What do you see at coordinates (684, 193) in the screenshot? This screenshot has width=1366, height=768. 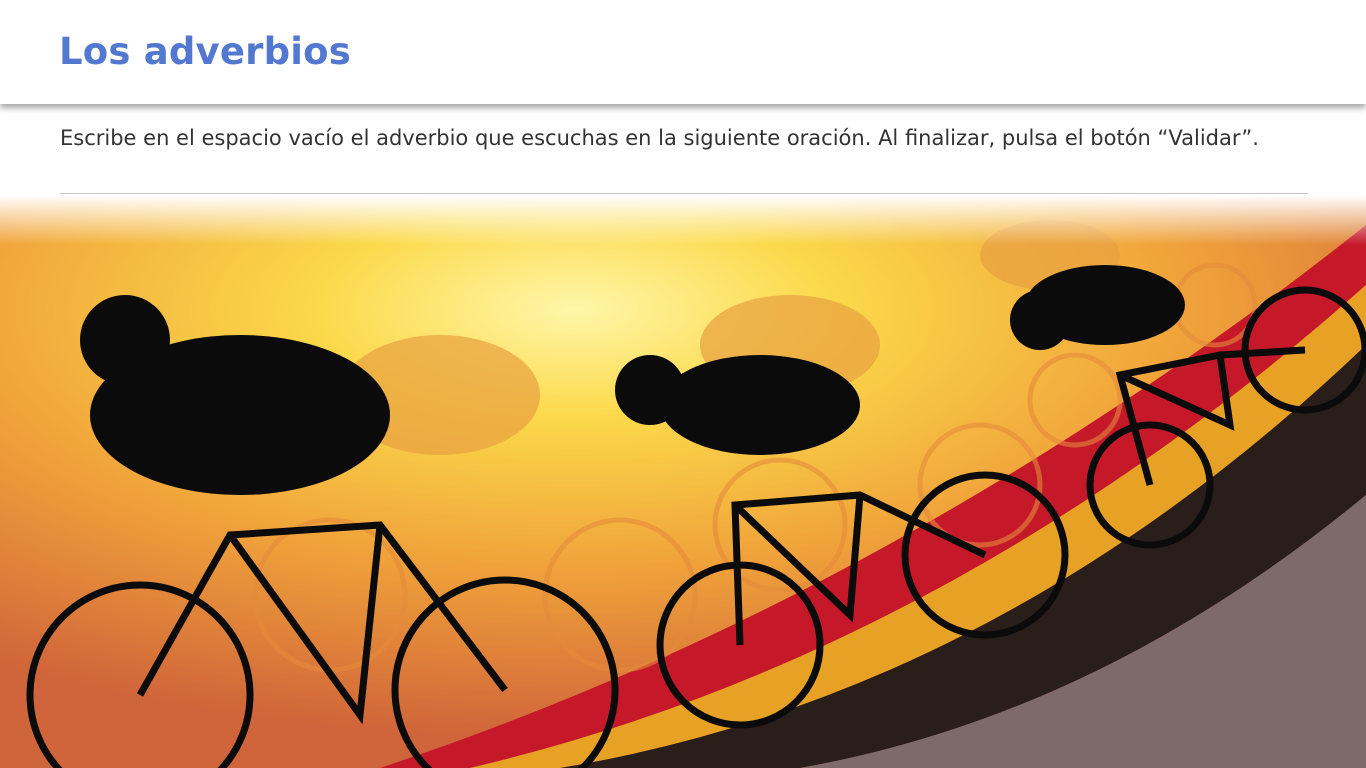 I see `divider` at bounding box center [684, 193].